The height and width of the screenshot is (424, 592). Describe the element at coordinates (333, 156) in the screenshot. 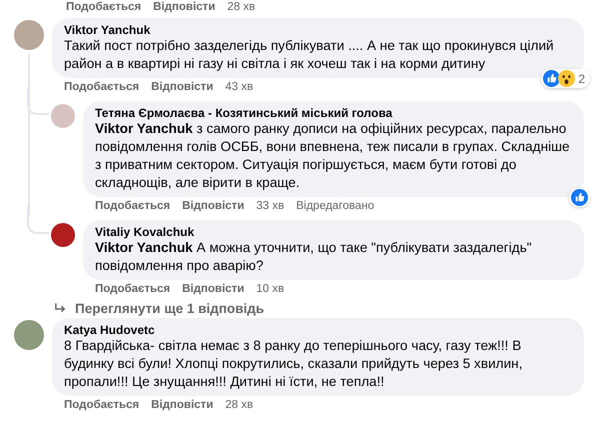

I see `reply-text: Viktor Yanchuk з самого ранку дописи на офіційних ресурсах, паралельно повідомлення голів ОСББ, вони впевнена, теж писали в групах. Складніше з приватним сектором. Ситуація погіршується, маєм бути готові до складнощів, але вірити в краще.` at that location.